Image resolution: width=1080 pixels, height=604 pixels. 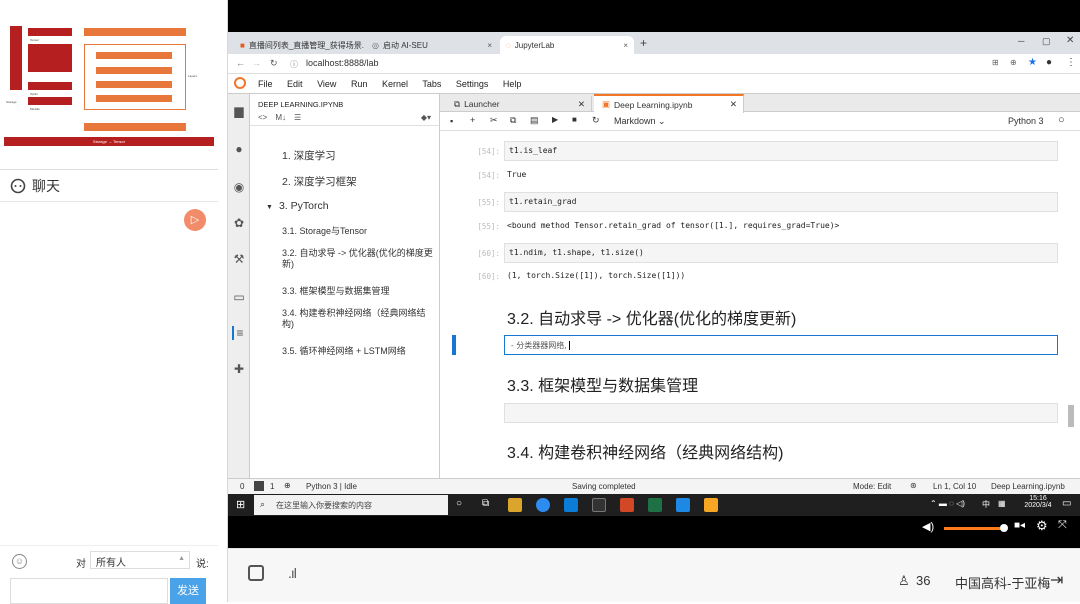 What do you see at coordinates (485, 503) in the screenshot?
I see `task-view-icon: ⧉` at bounding box center [485, 503].